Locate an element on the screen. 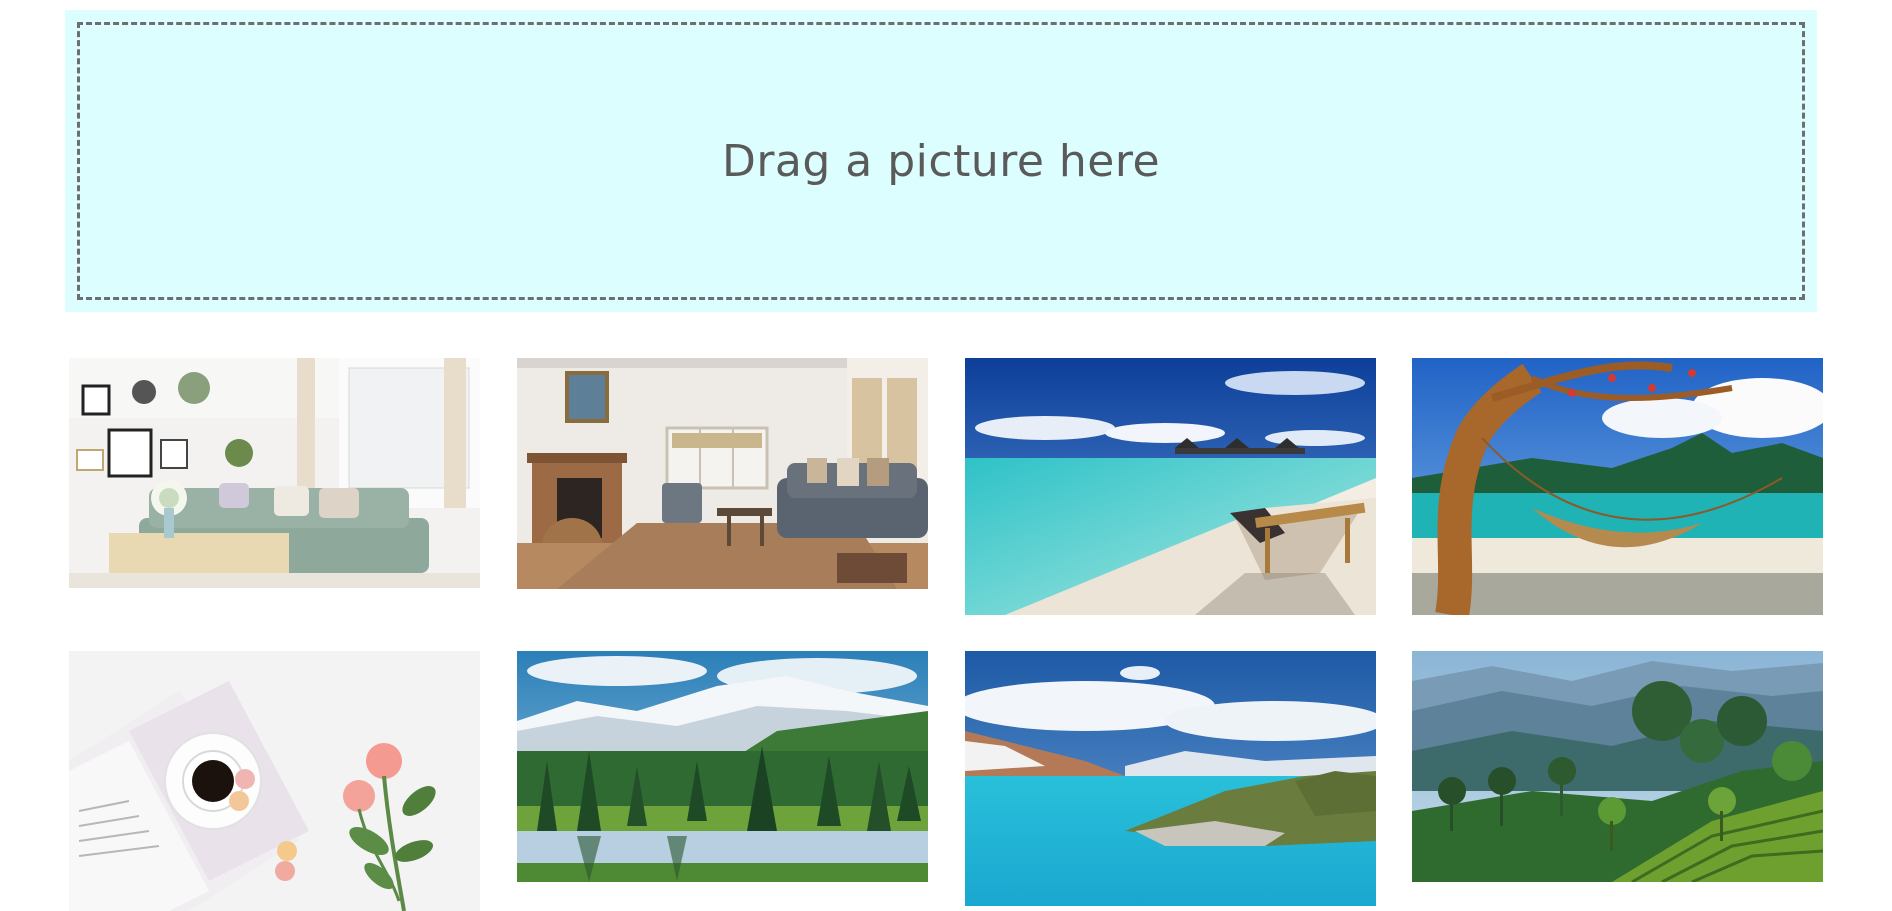 Image resolution: width=1892 pixels, height=911 pixels. gallery-image-white-living-room is located at coordinates (274, 473).